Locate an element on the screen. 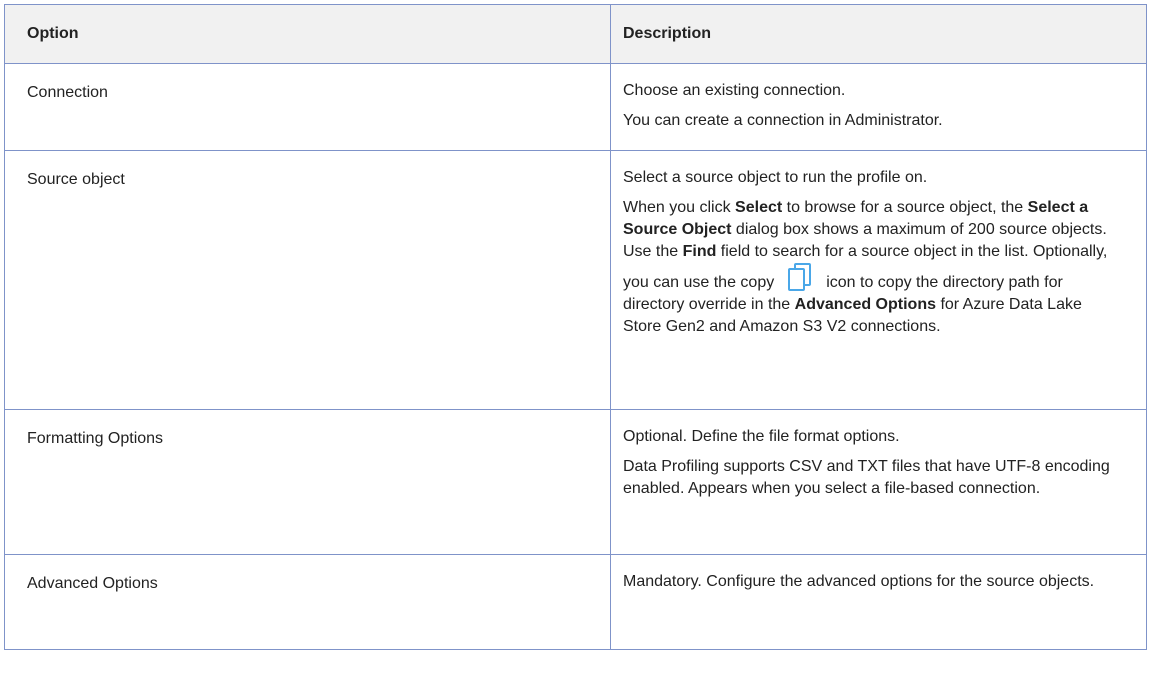 The image size is (1156, 696). text-run: When you click is located at coordinates (679, 207).